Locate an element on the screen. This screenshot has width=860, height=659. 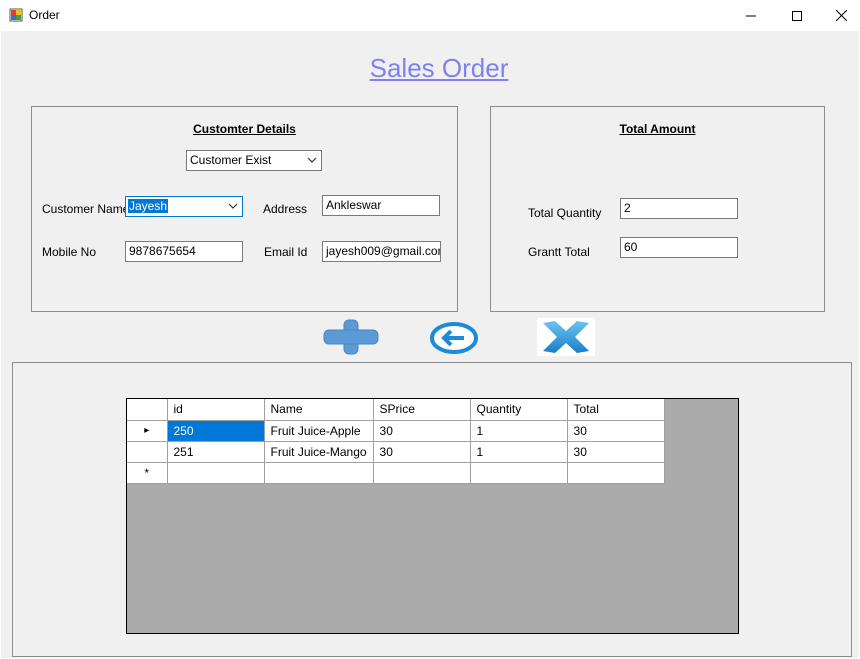
total-amount-title: Total Amount is located at coordinates (657, 129).